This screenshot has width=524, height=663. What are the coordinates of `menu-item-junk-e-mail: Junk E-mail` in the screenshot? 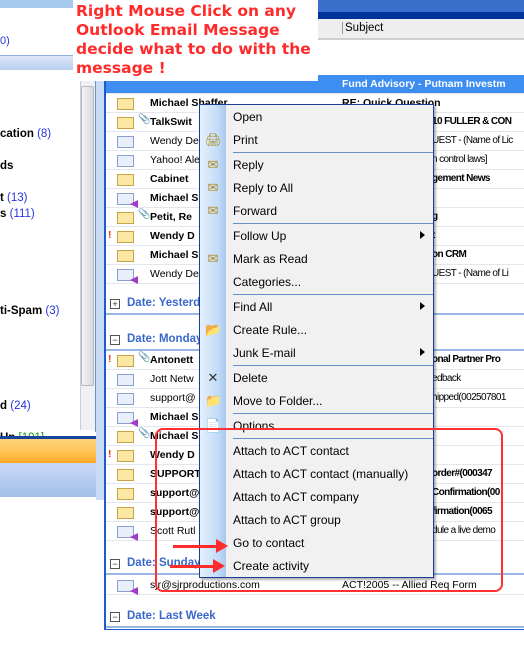 It's located at (316, 353).